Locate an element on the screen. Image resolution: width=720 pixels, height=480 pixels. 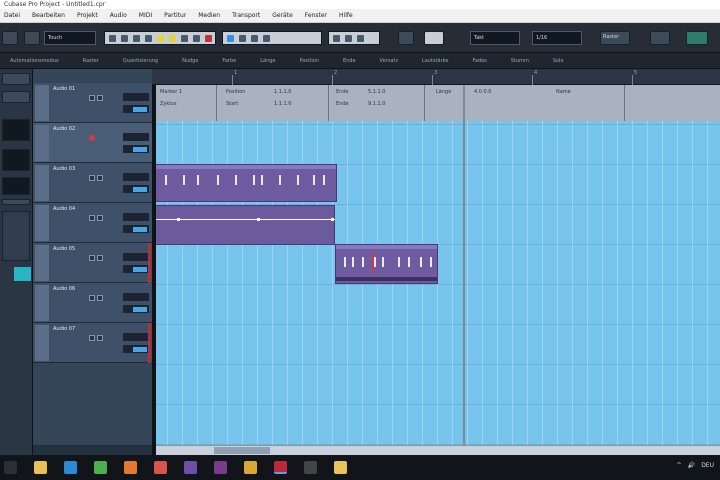
range-tool-icon is located at coordinates (124, 38).